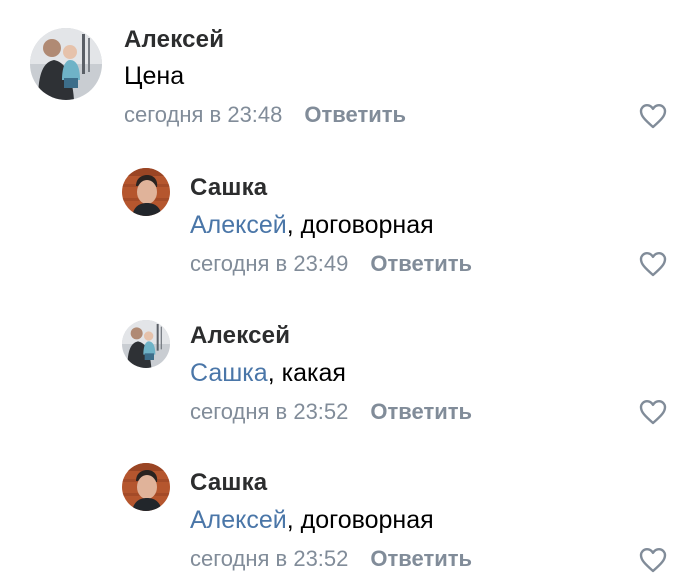  Describe the element at coordinates (306, 373) in the screenshot. I see `comment-text-body: , какая` at that location.